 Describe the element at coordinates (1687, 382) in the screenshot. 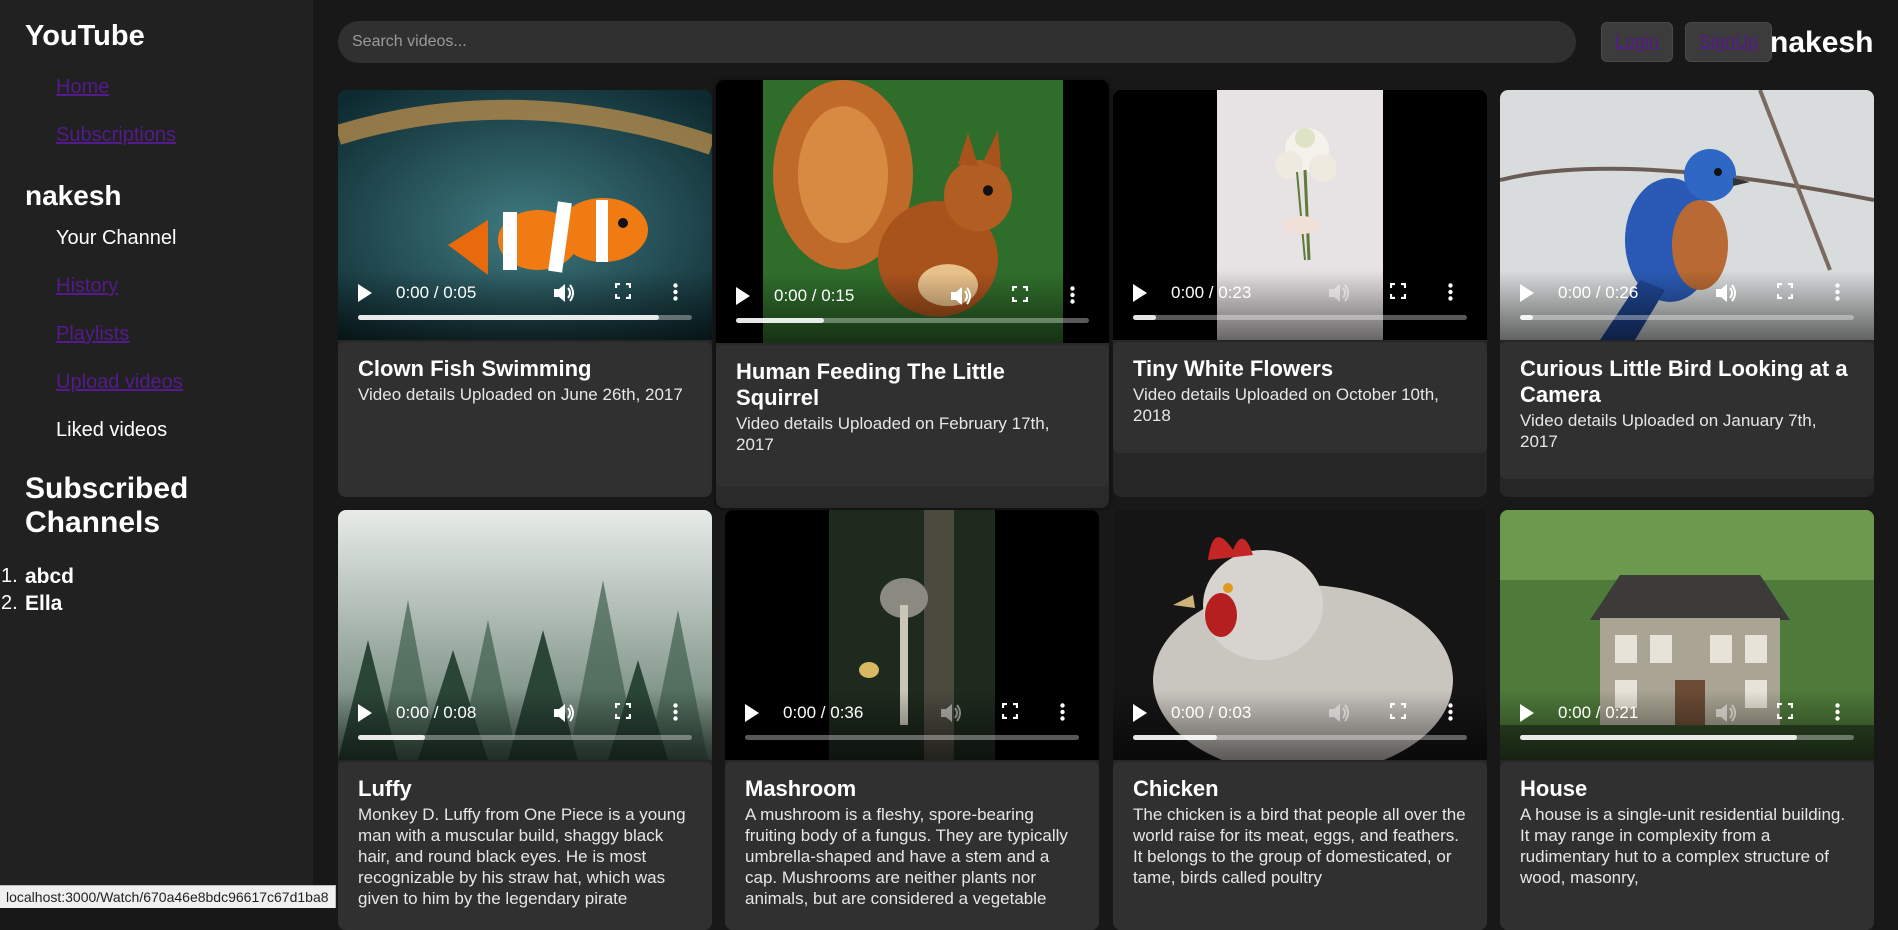

I see `video-title: Curious Little Bird Looking at a Camera` at that location.